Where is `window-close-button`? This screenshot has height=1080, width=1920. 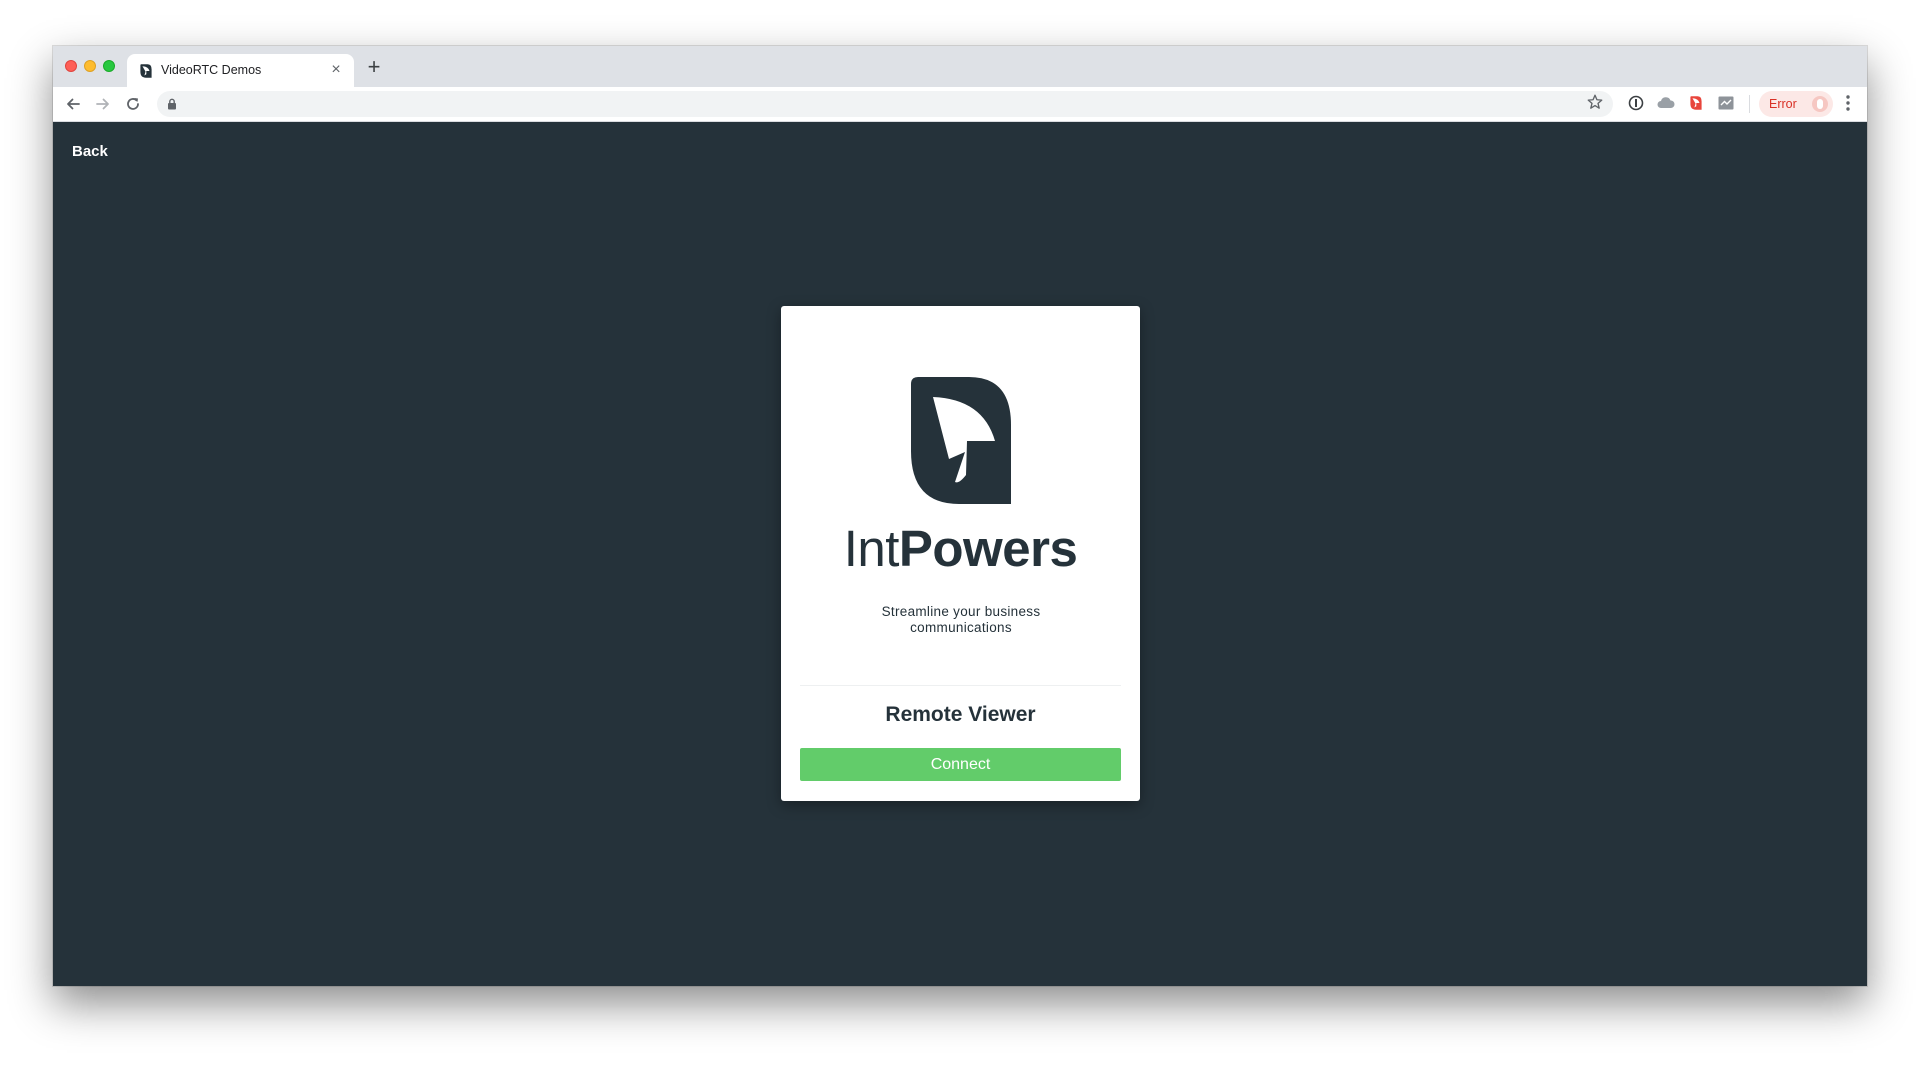
window-close-button is located at coordinates (71, 66).